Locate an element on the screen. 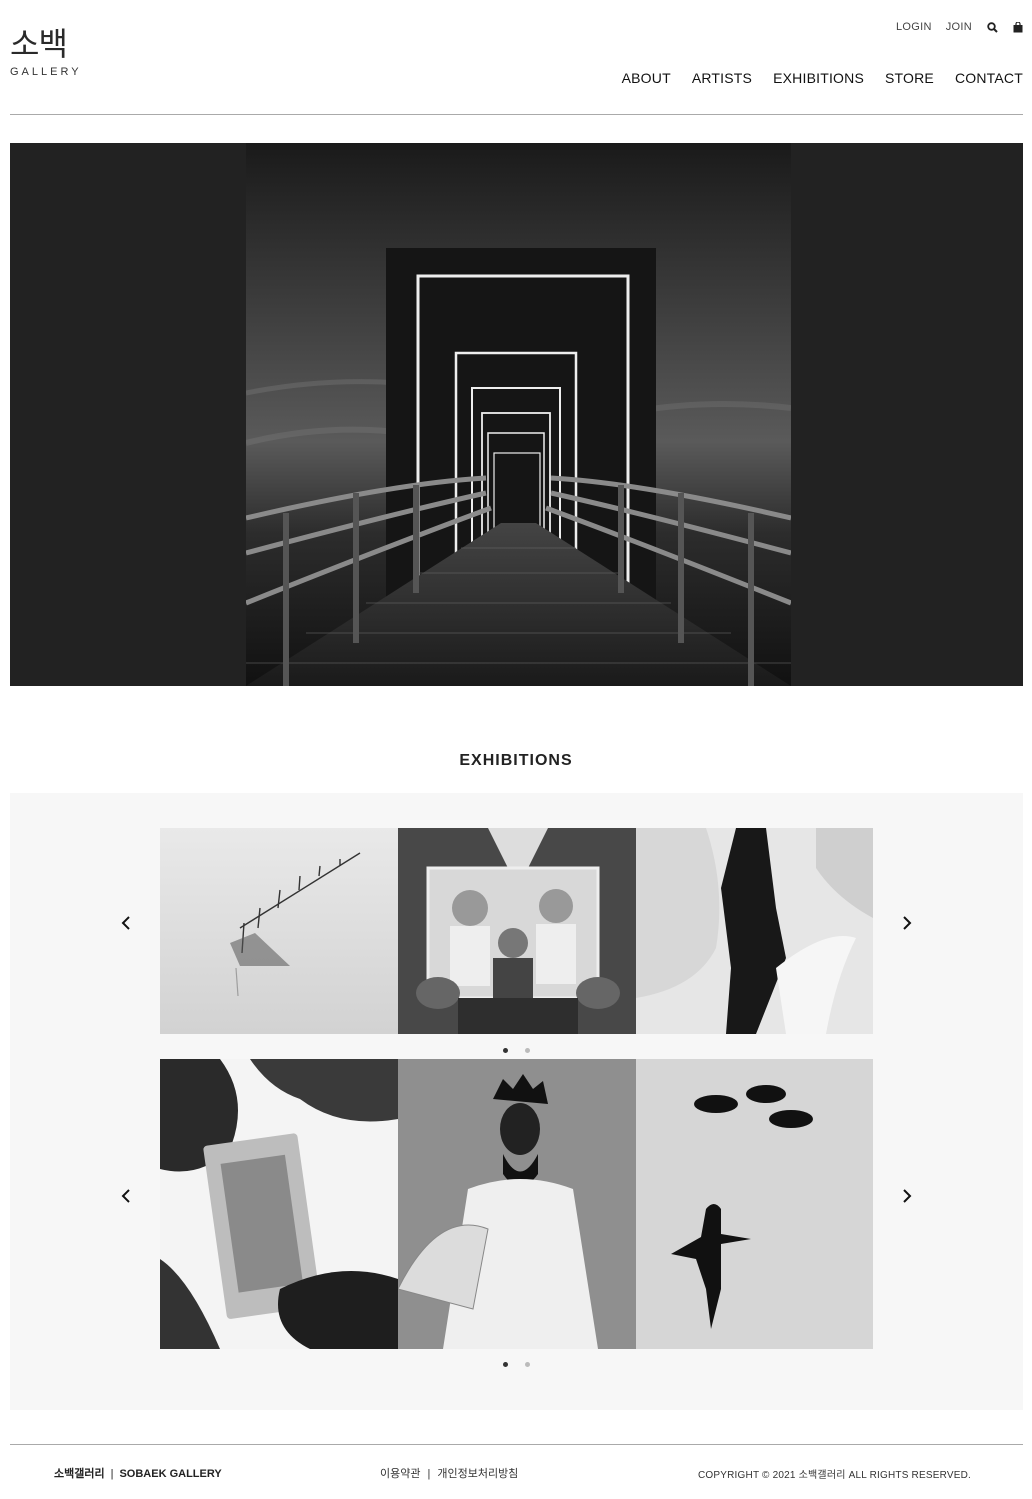  exhibition-tile-portrait is located at coordinates (517, 931).